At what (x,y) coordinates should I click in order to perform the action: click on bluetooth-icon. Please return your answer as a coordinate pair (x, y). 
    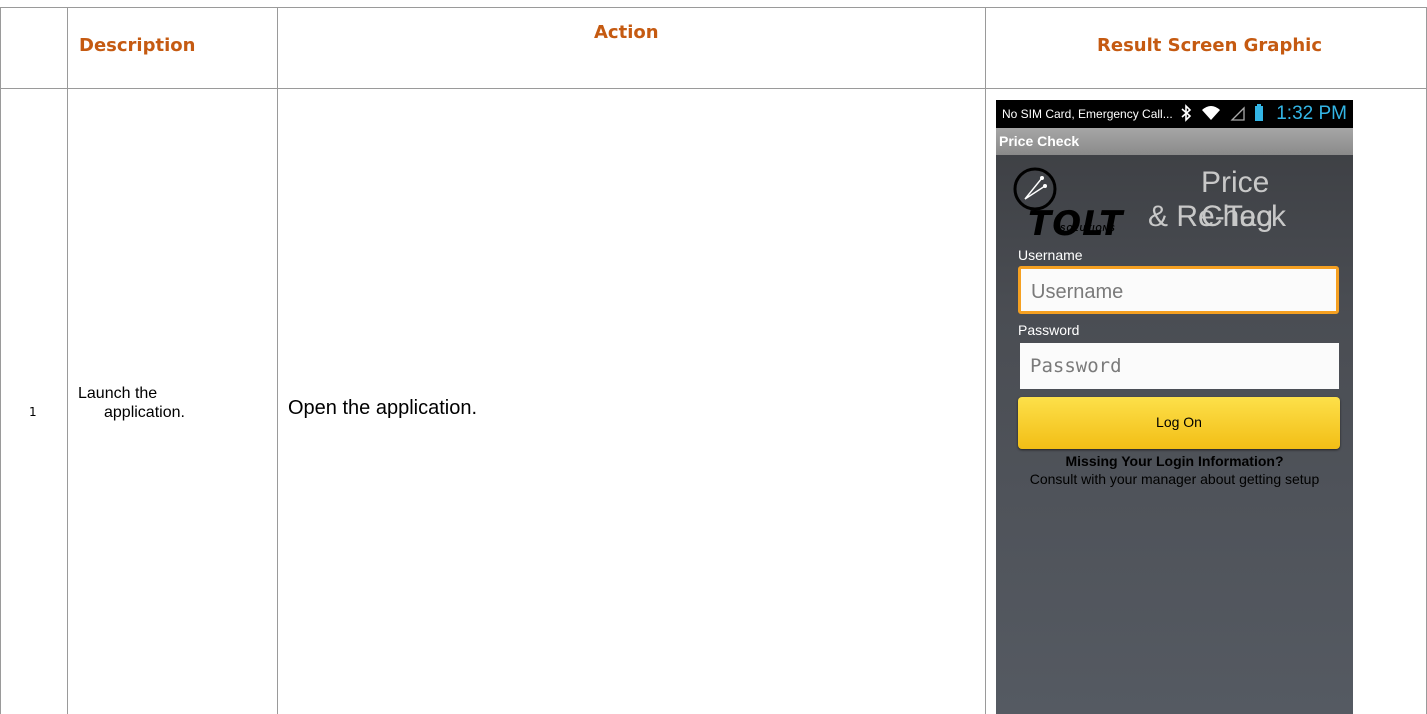
    Looking at the image, I should click on (1186, 113).